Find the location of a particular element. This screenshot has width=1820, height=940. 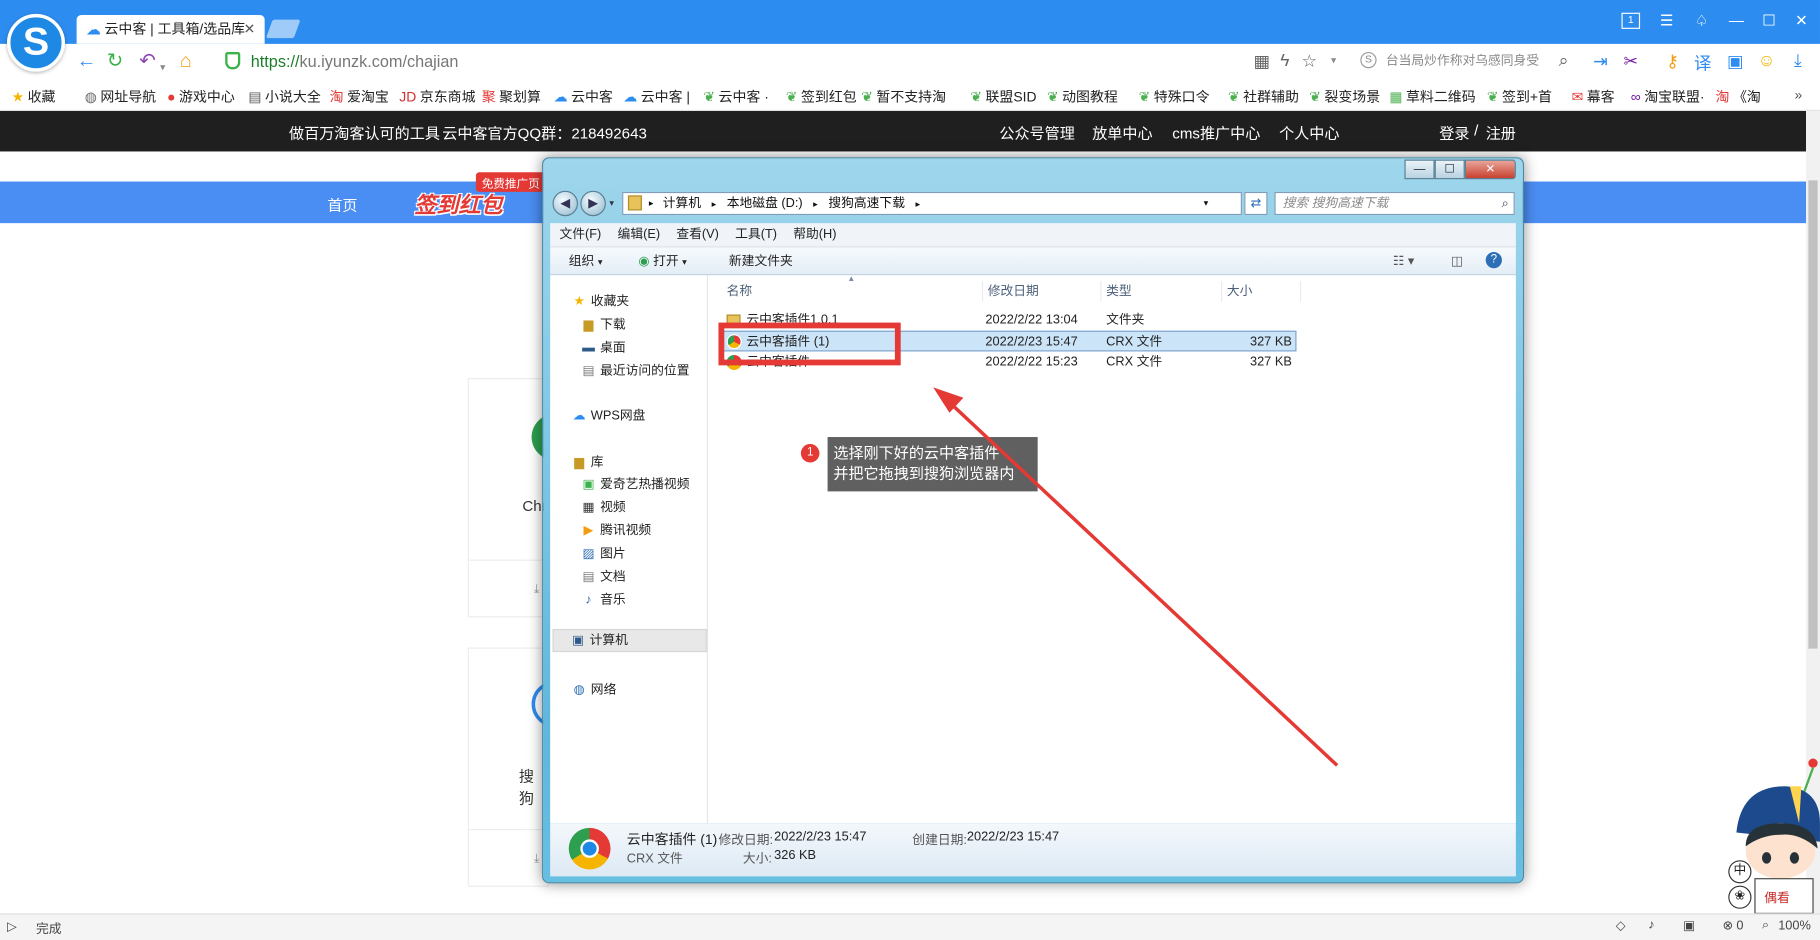

bookmark-5: JD 京东商城 is located at coordinates (437, 97).